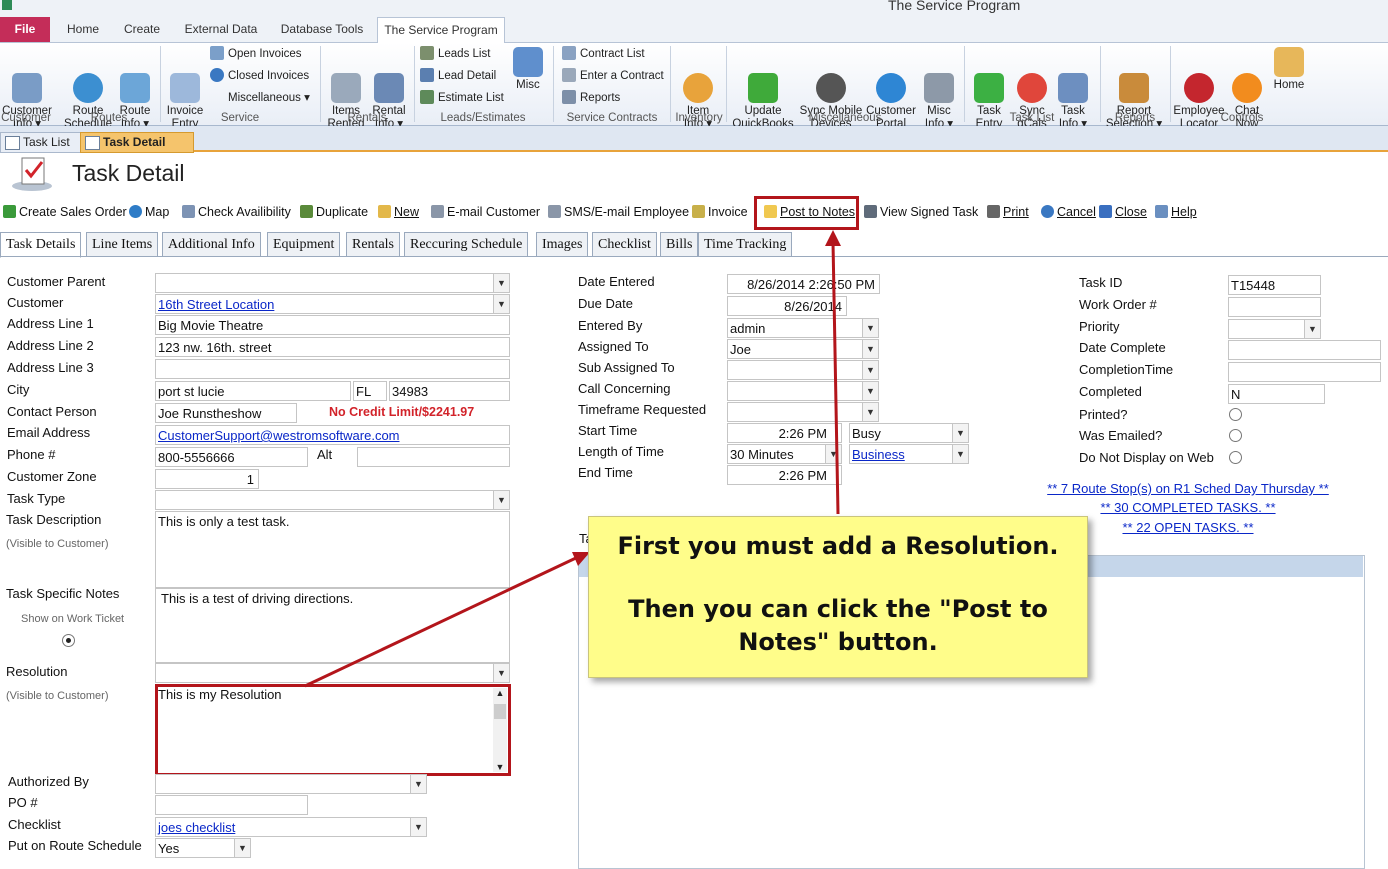 The height and width of the screenshot is (869, 1388). I want to click on callout-line-1: First you must add a Resolution., so click(838, 546).